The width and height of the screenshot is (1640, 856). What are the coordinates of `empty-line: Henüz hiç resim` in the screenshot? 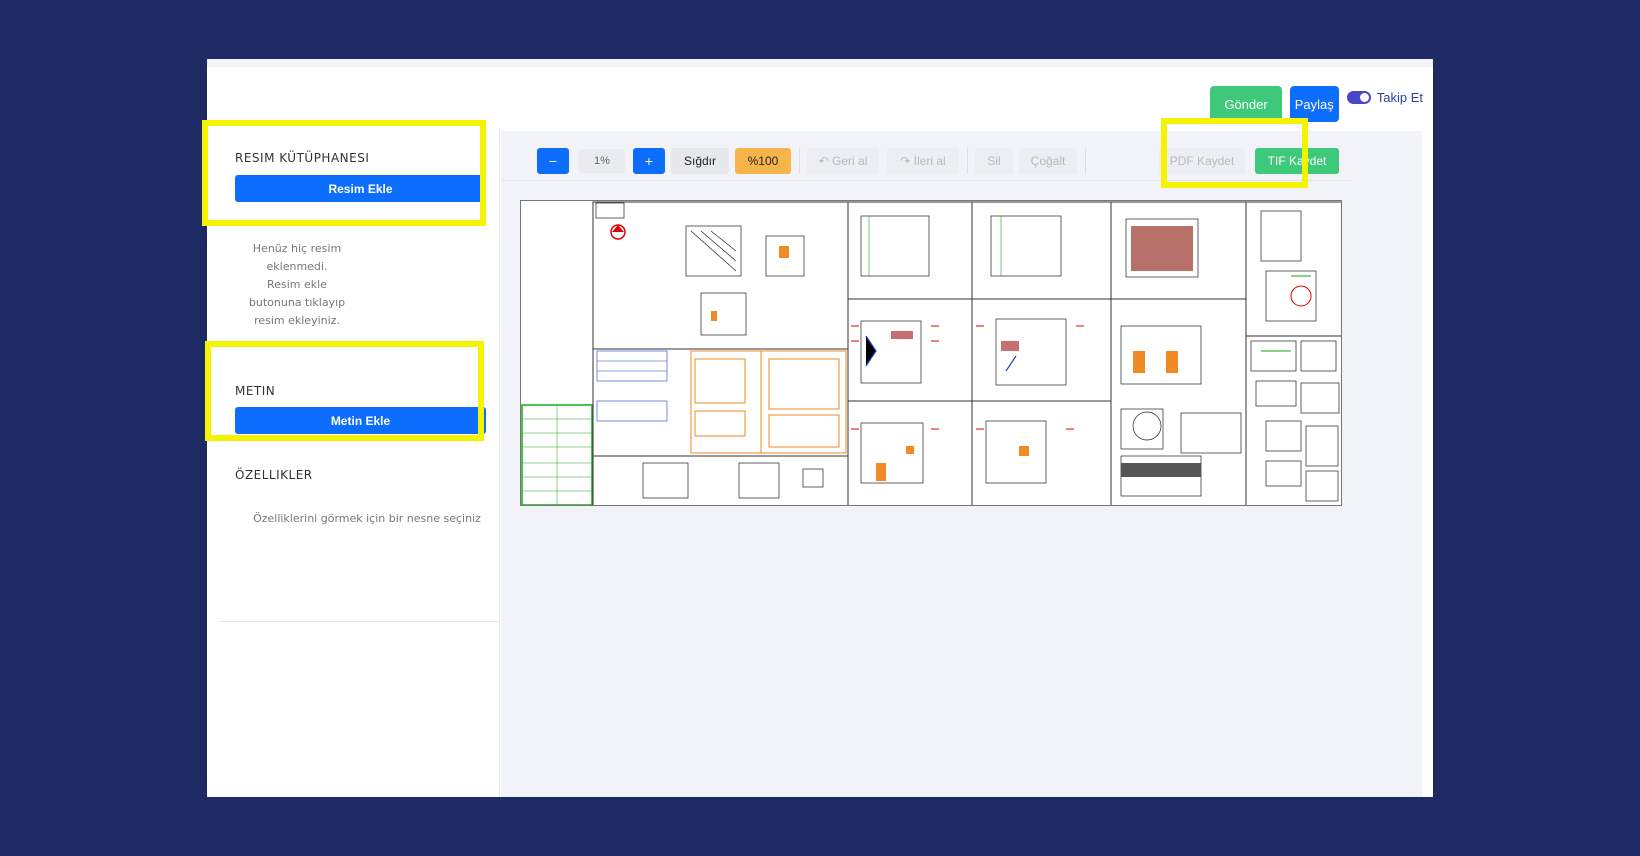 It's located at (297, 248).